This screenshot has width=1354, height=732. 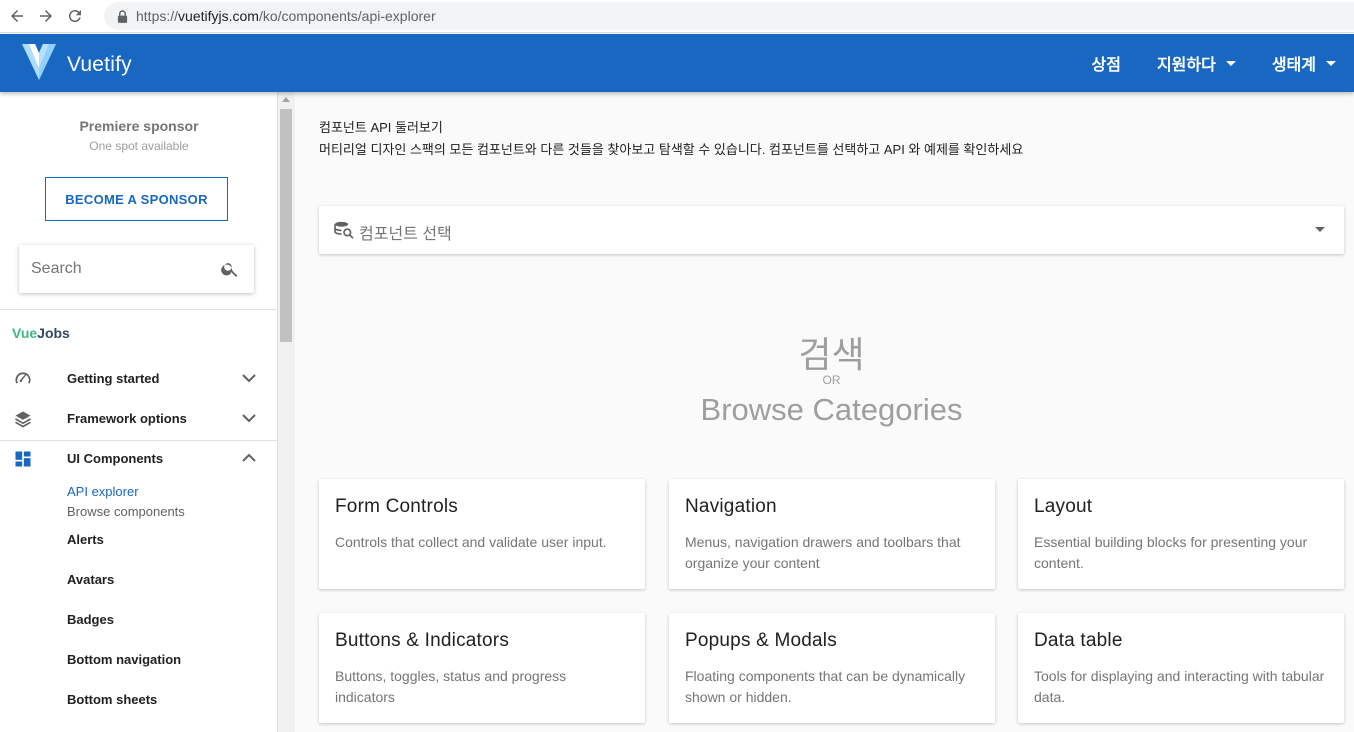 What do you see at coordinates (831, 380) in the screenshot?
I see `hero-or-text: OR` at bounding box center [831, 380].